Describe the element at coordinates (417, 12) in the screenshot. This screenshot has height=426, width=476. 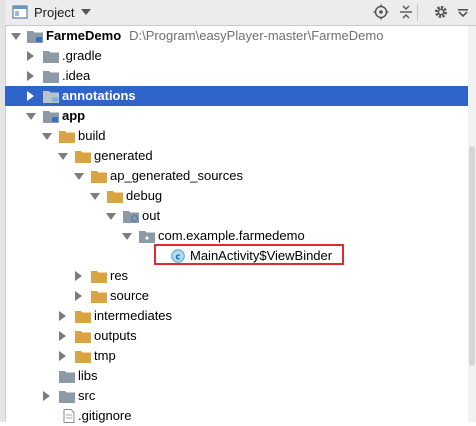
I see `toolbar-divider` at that location.